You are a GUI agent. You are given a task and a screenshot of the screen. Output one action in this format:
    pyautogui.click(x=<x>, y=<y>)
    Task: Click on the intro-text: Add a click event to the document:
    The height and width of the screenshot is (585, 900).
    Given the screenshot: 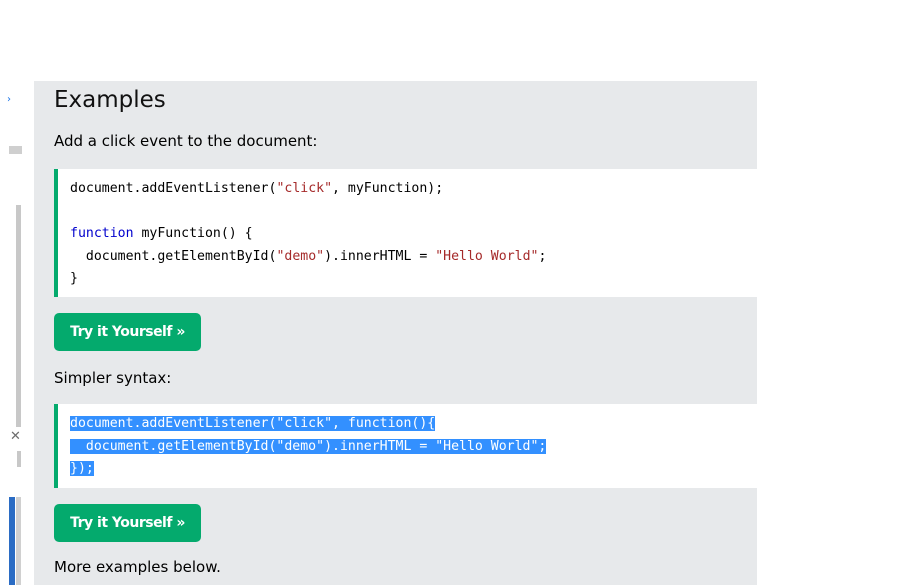 What is the action you would take?
    pyautogui.click(x=186, y=141)
    